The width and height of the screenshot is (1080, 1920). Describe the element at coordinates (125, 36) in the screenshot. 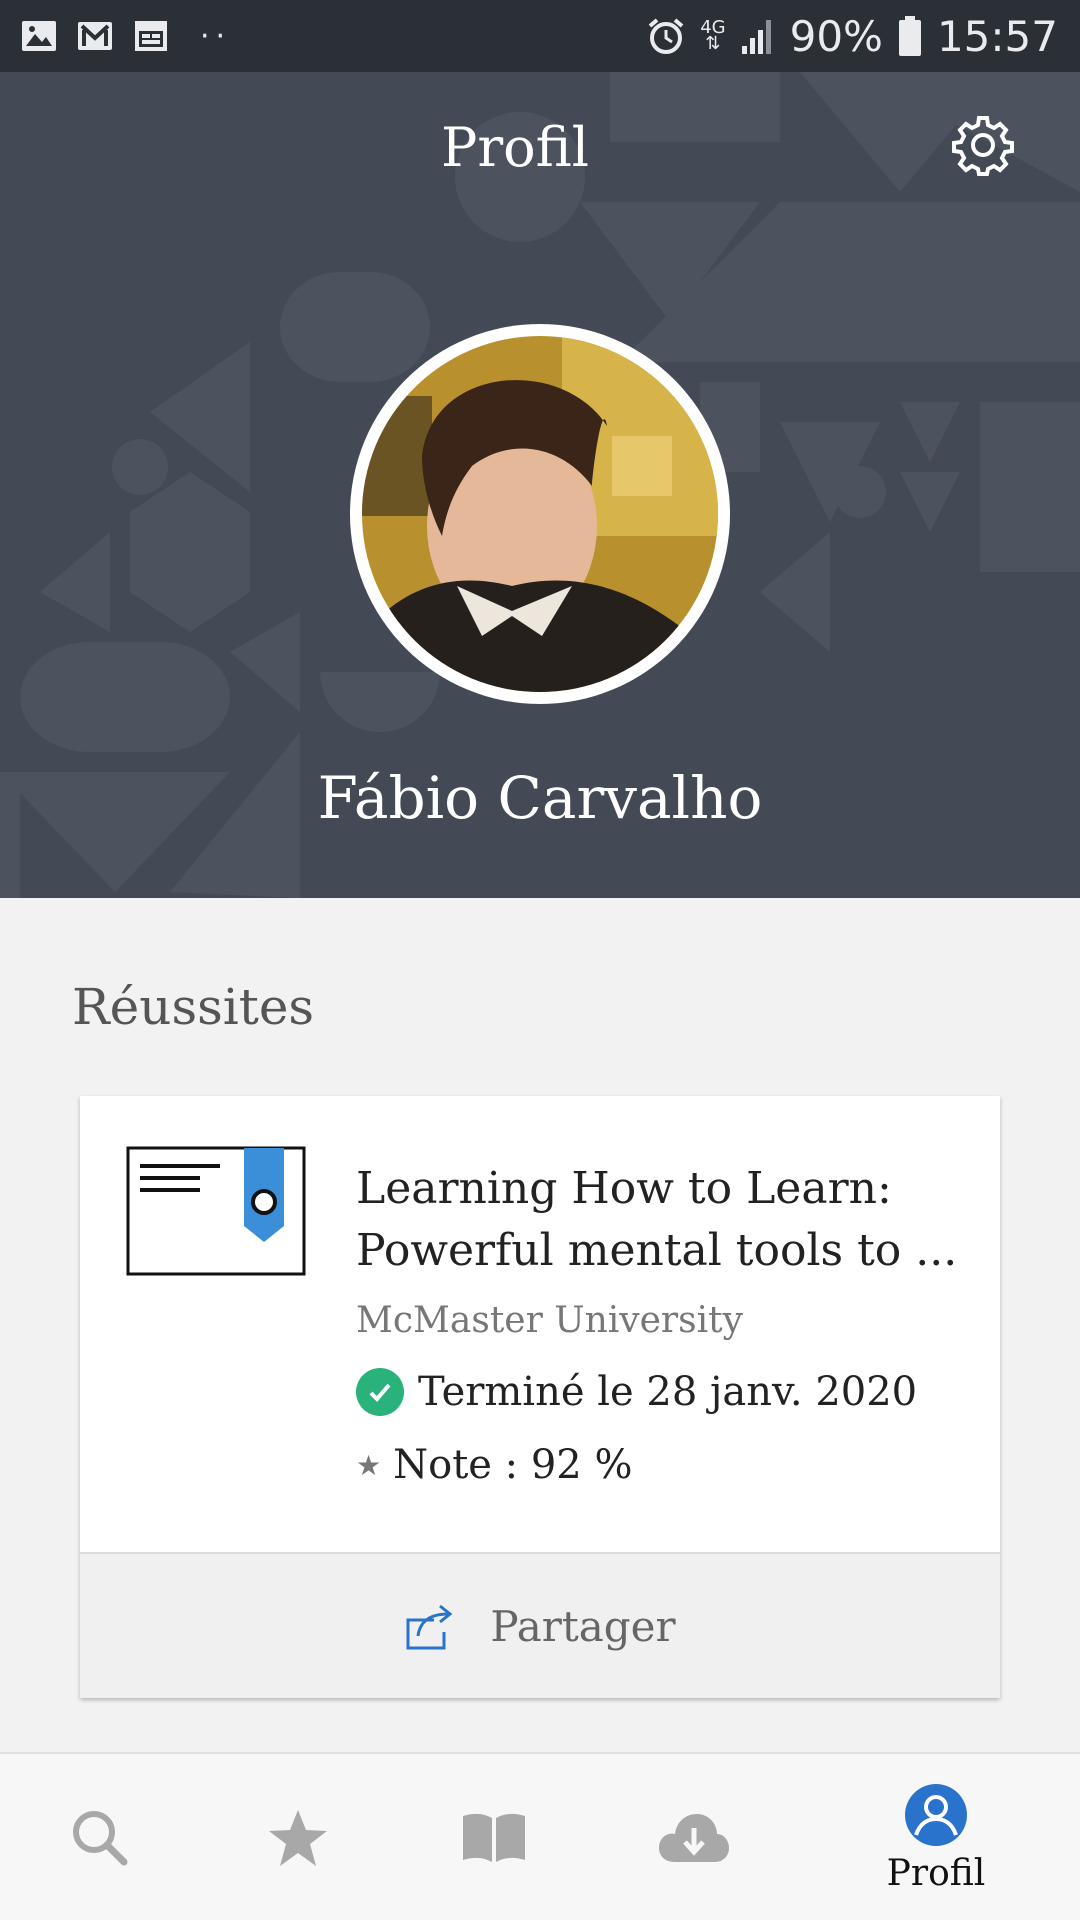

I see `status-bar-notifications: ··` at that location.